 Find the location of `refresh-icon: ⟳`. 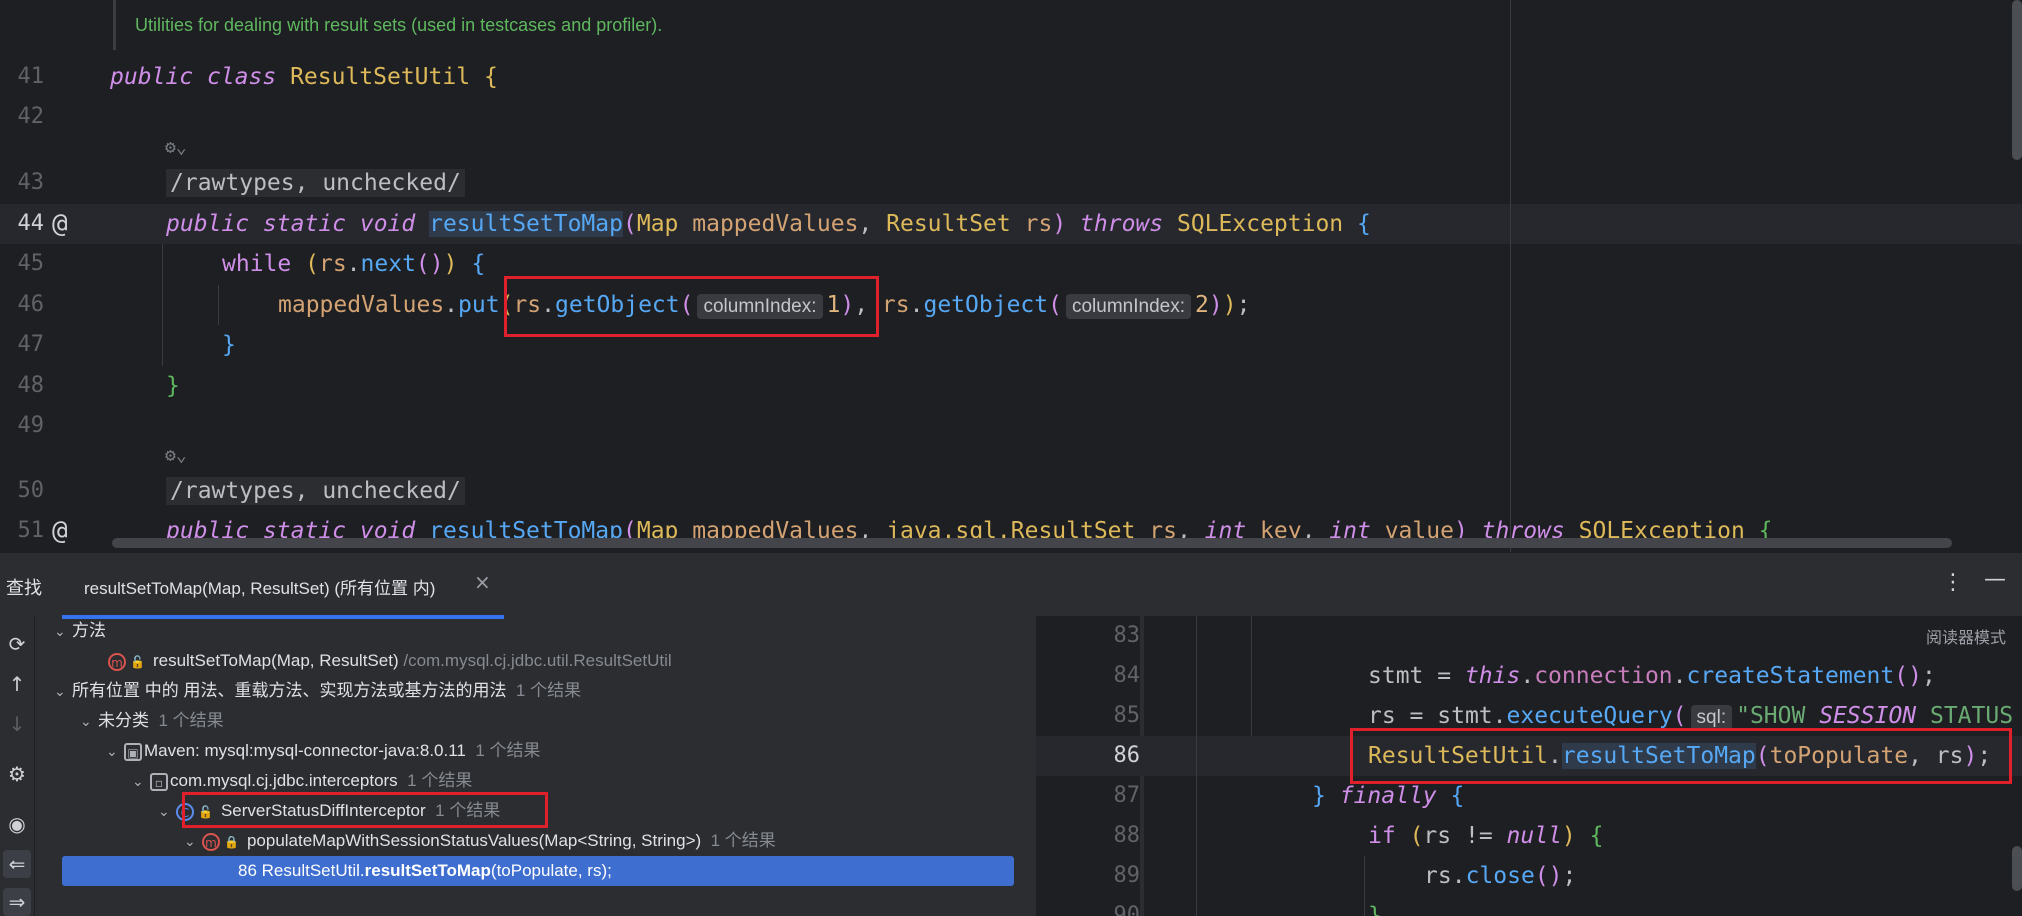

refresh-icon: ⟳ is located at coordinates (17, 644).